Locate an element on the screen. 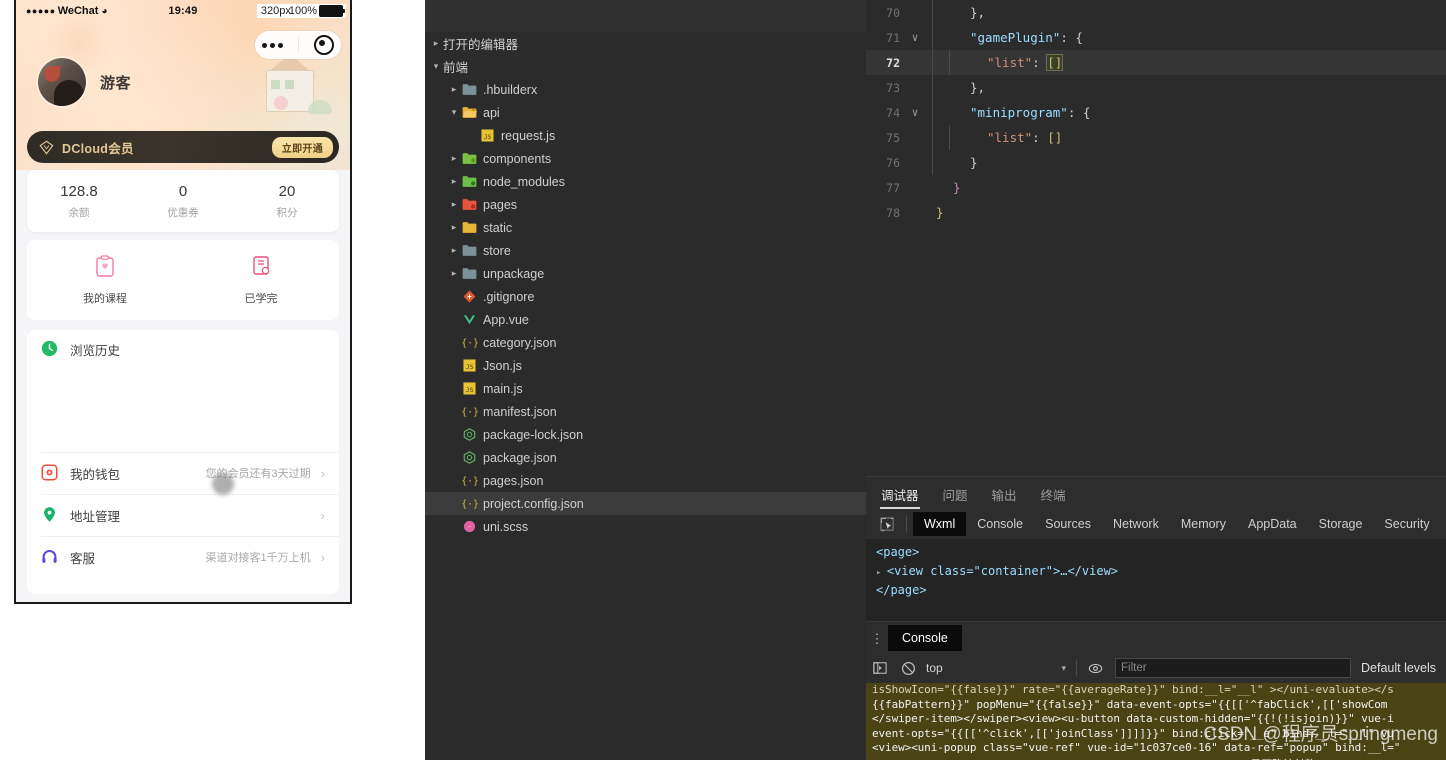  stat-balance: 128.8 余额 is located at coordinates (79, 201).